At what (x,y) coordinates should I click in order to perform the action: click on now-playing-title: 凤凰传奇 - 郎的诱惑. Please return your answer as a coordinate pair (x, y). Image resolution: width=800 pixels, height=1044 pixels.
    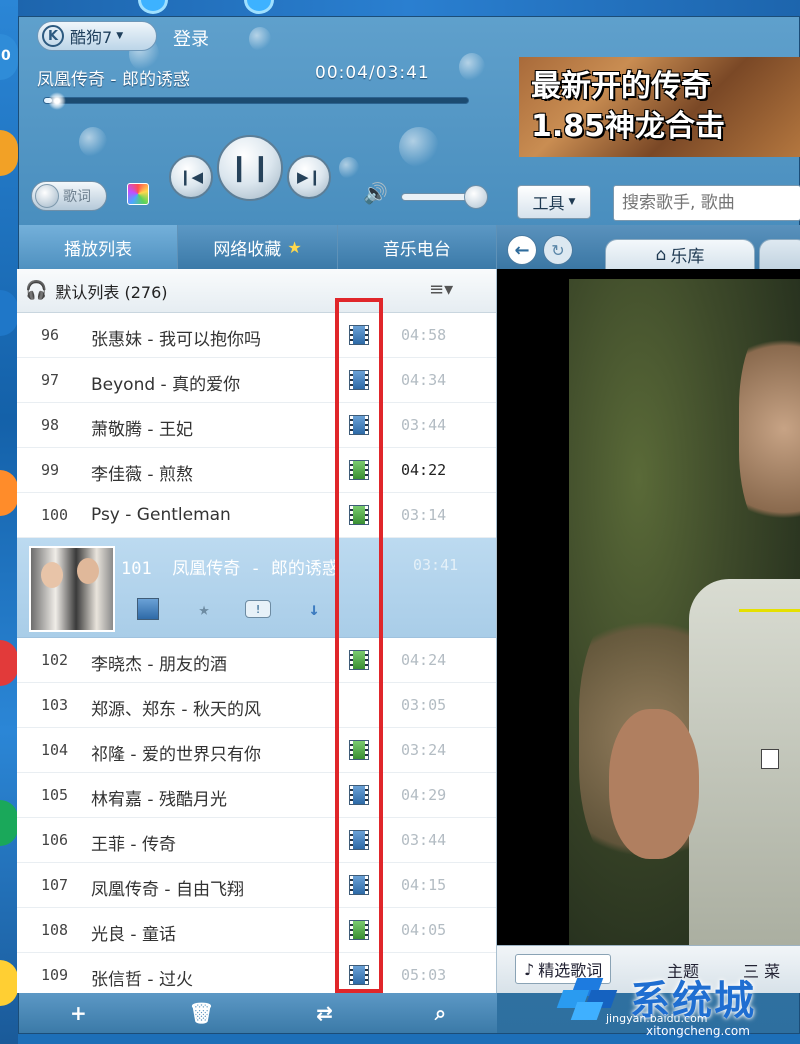
    Looking at the image, I should click on (113, 80).